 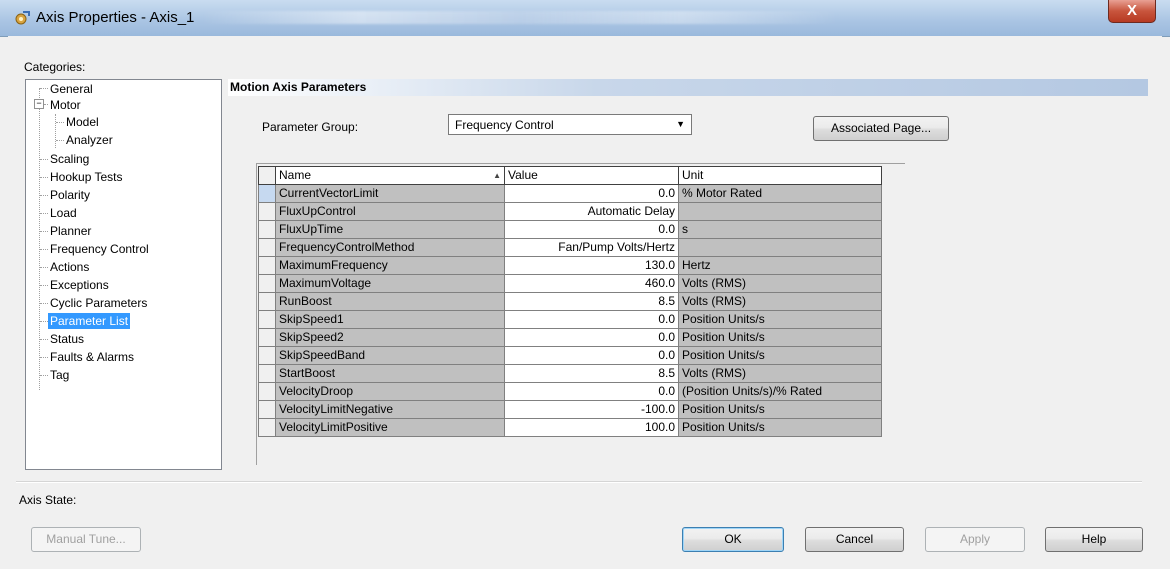 What do you see at coordinates (59, 375) in the screenshot?
I see `tree-item-tag: Tag` at bounding box center [59, 375].